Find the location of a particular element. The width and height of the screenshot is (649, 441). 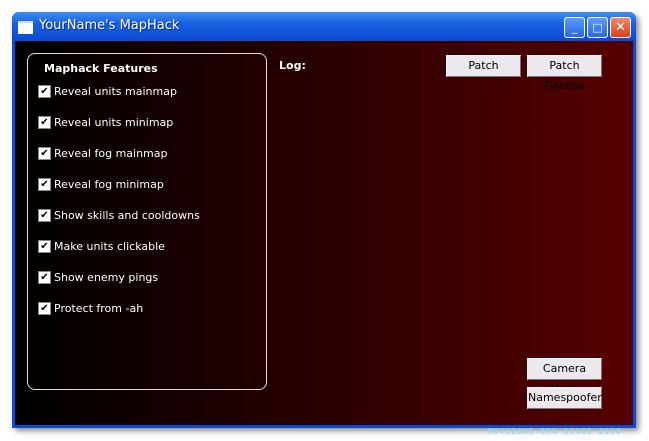

checkbox-label: Reveal units minimap is located at coordinates (114, 122).